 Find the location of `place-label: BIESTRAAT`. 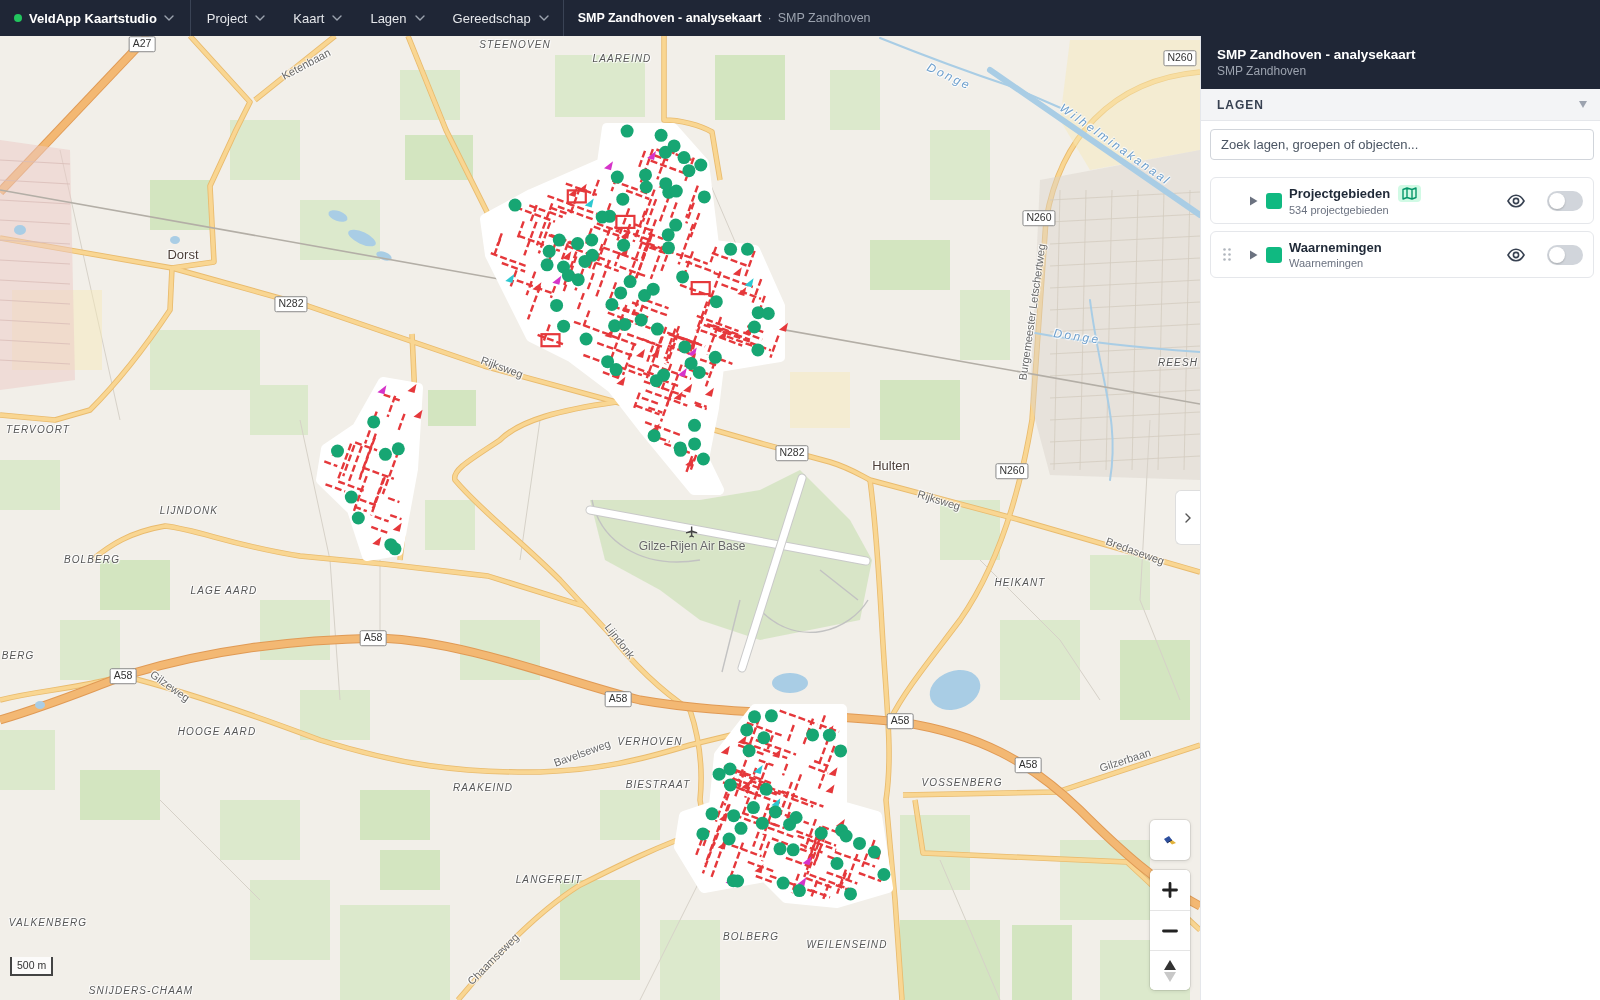

place-label: BIESTRAAT is located at coordinates (658, 784).